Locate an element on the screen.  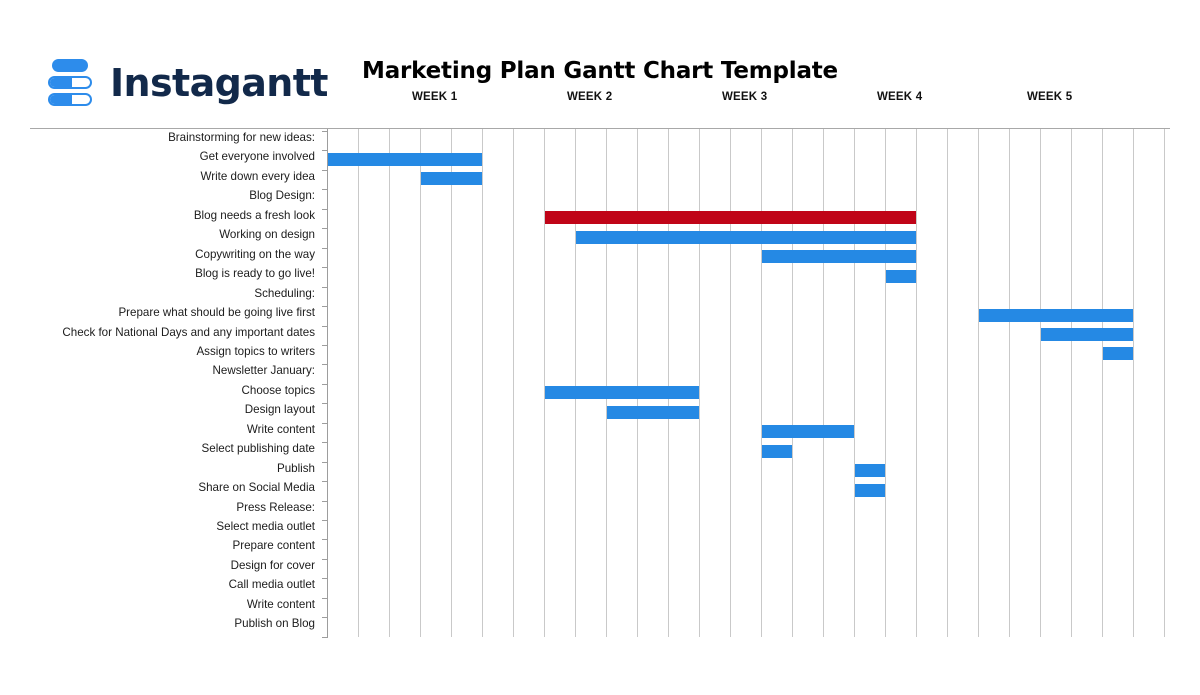
week-label-2: WEEK 2 is located at coordinates (590, 97).